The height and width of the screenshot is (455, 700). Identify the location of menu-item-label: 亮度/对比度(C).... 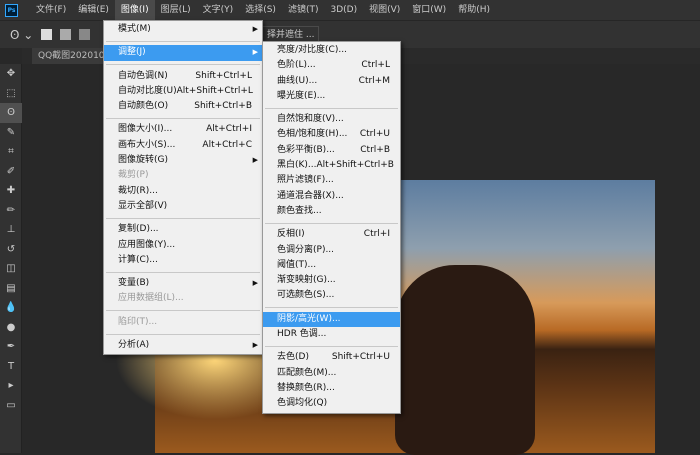
(312, 50).